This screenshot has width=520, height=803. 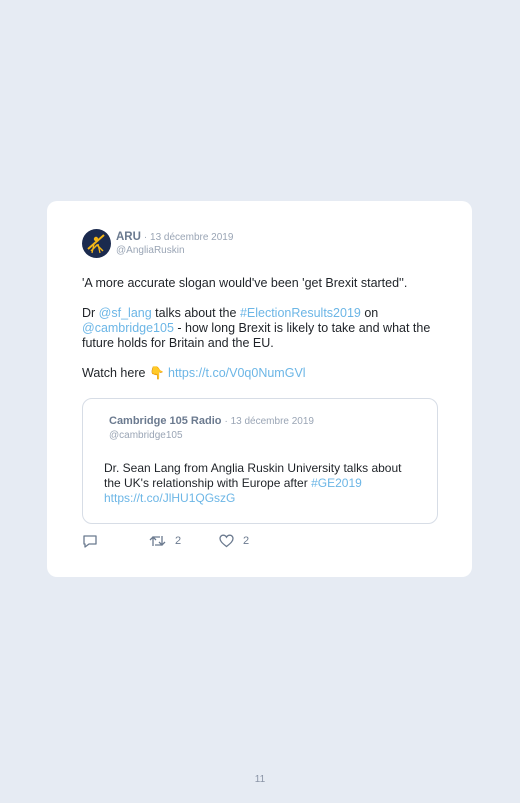 I want to click on quoted-author: Cambridge 105 Radio · 13 décembre 2019, so click(x=211, y=421).